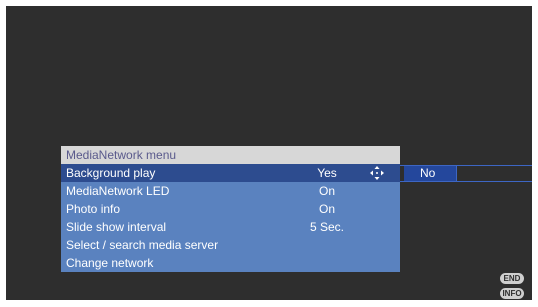 This screenshot has width=538, height=307. What do you see at coordinates (230, 155) in the screenshot?
I see `menu-title: MediaNetwork menu` at bounding box center [230, 155].